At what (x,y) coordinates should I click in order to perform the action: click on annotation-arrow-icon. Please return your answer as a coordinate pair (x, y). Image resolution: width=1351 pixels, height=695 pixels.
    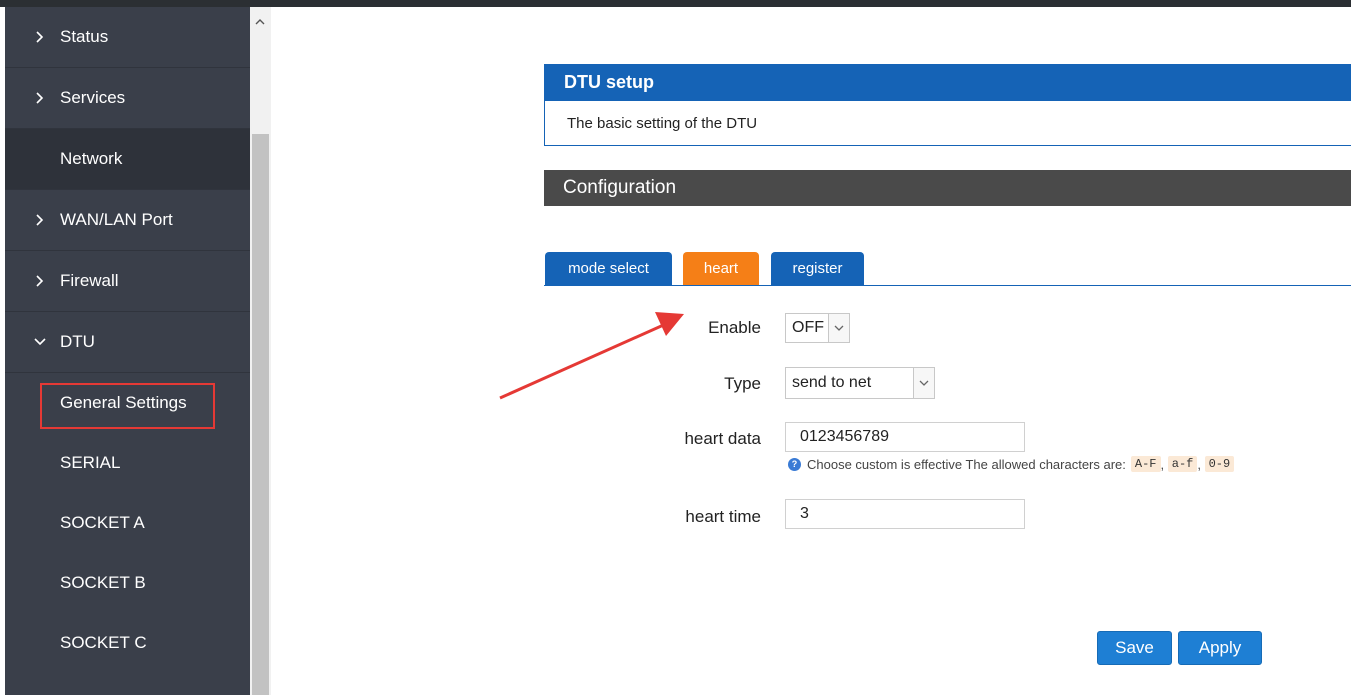
    Looking at the image, I should click on (591, 356).